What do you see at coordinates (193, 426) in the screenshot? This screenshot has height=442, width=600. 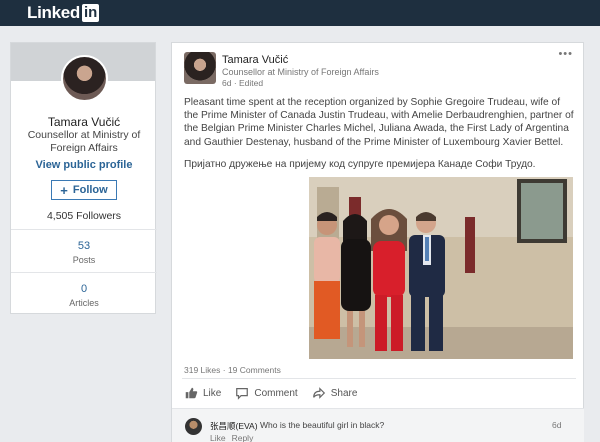 I see `commenter-avatar` at bounding box center [193, 426].